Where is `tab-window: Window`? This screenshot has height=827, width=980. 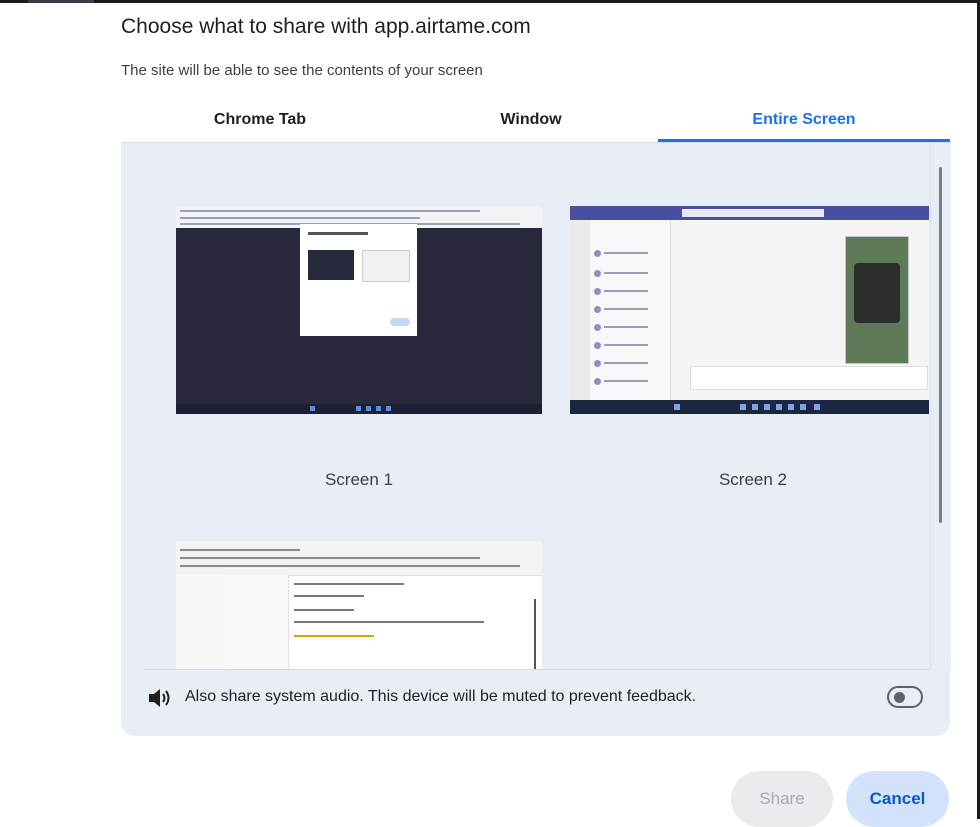 tab-window: Window is located at coordinates (531, 122).